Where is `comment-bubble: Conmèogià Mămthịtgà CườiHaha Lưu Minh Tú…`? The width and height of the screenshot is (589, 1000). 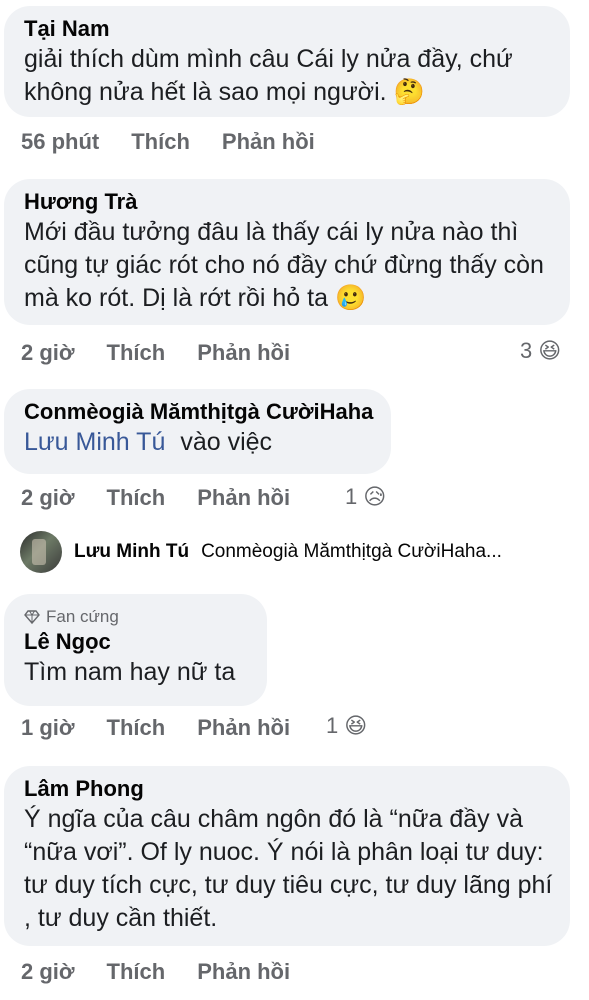
comment-bubble: Conmèogià Mămthịtgà CườiHaha Lưu Minh Tú… is located at coordinates (197, 431).